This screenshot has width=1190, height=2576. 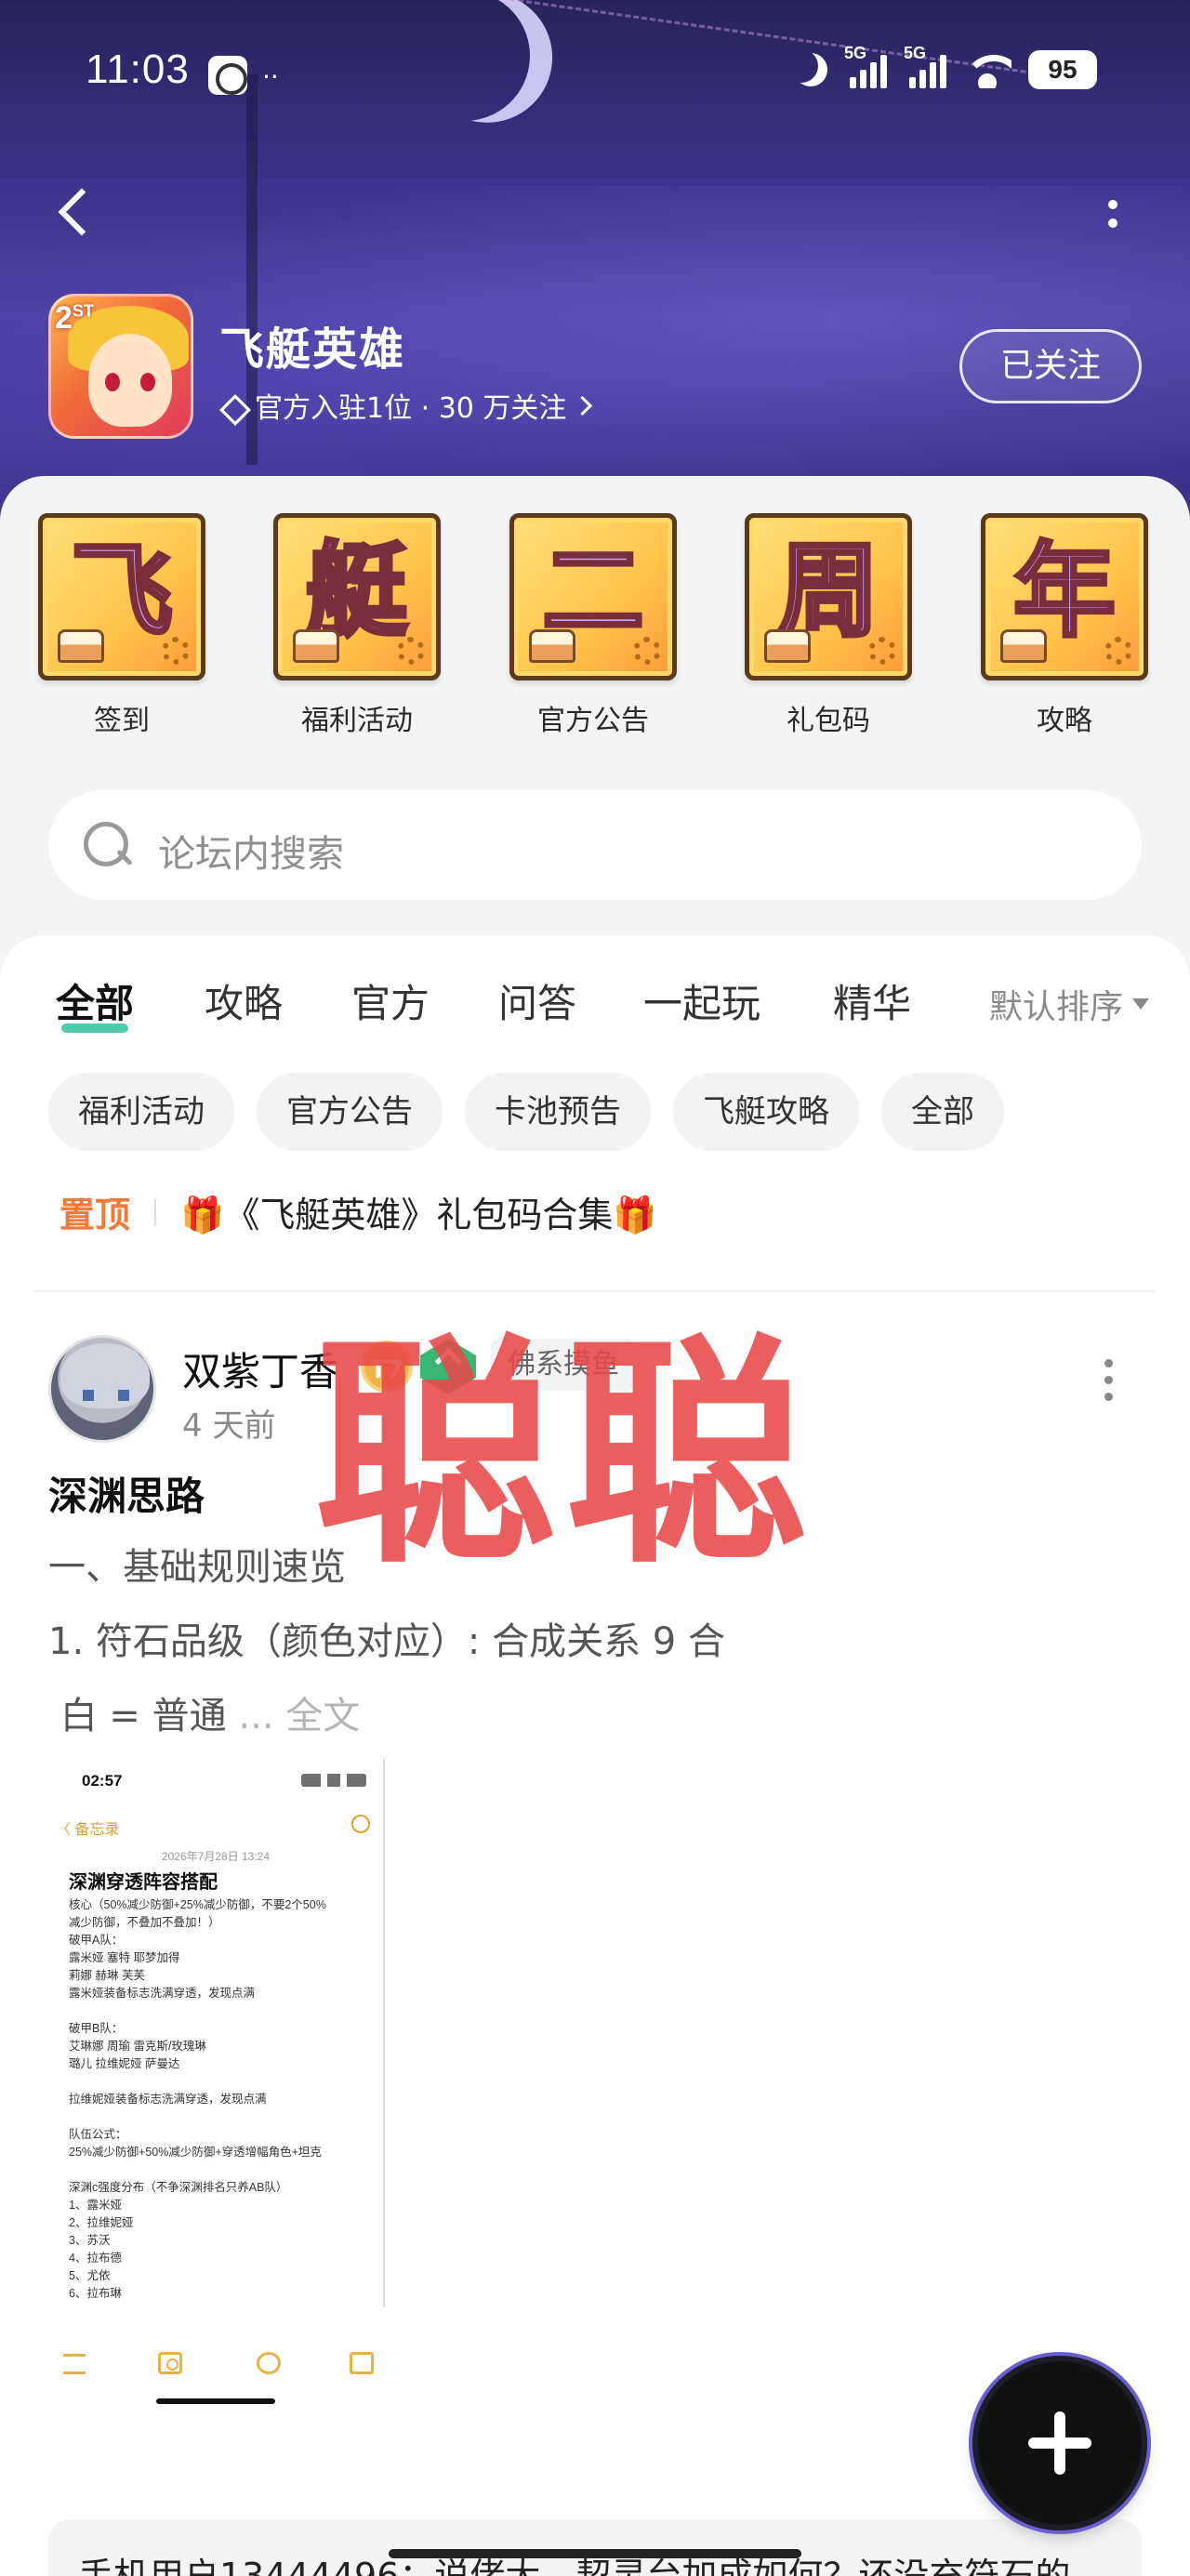 I want to click on sort-dropdown: 默认排序, so click(x=1069, y=1004).